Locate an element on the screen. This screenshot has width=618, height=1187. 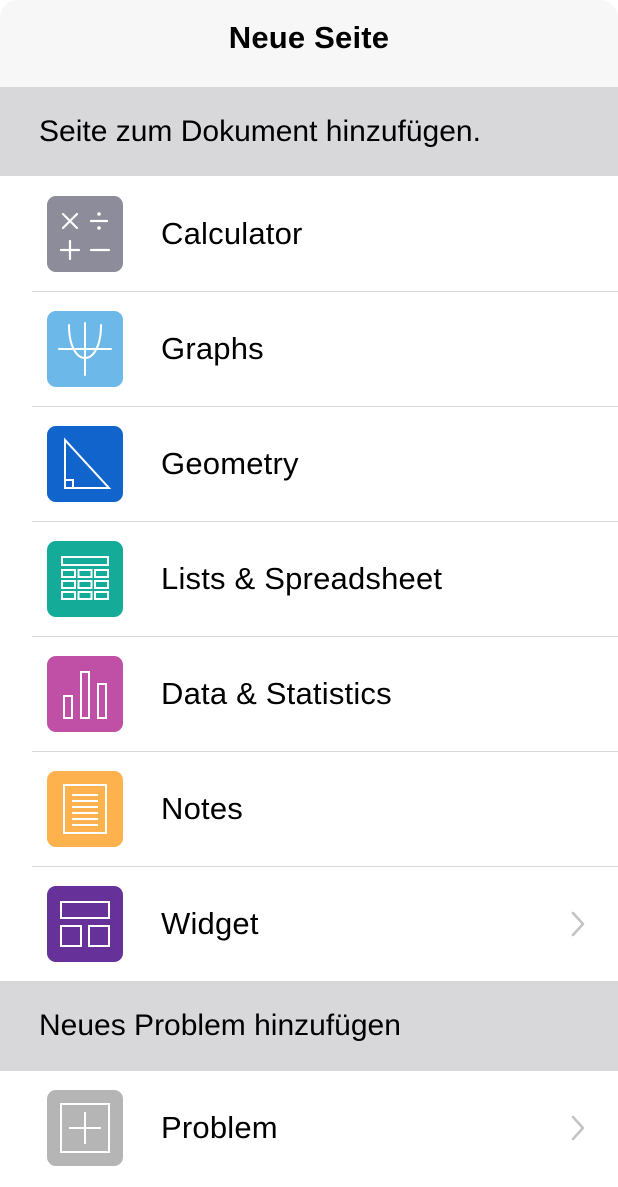
list-item-label: Data & Statistics is located at coordinates (276, 693).